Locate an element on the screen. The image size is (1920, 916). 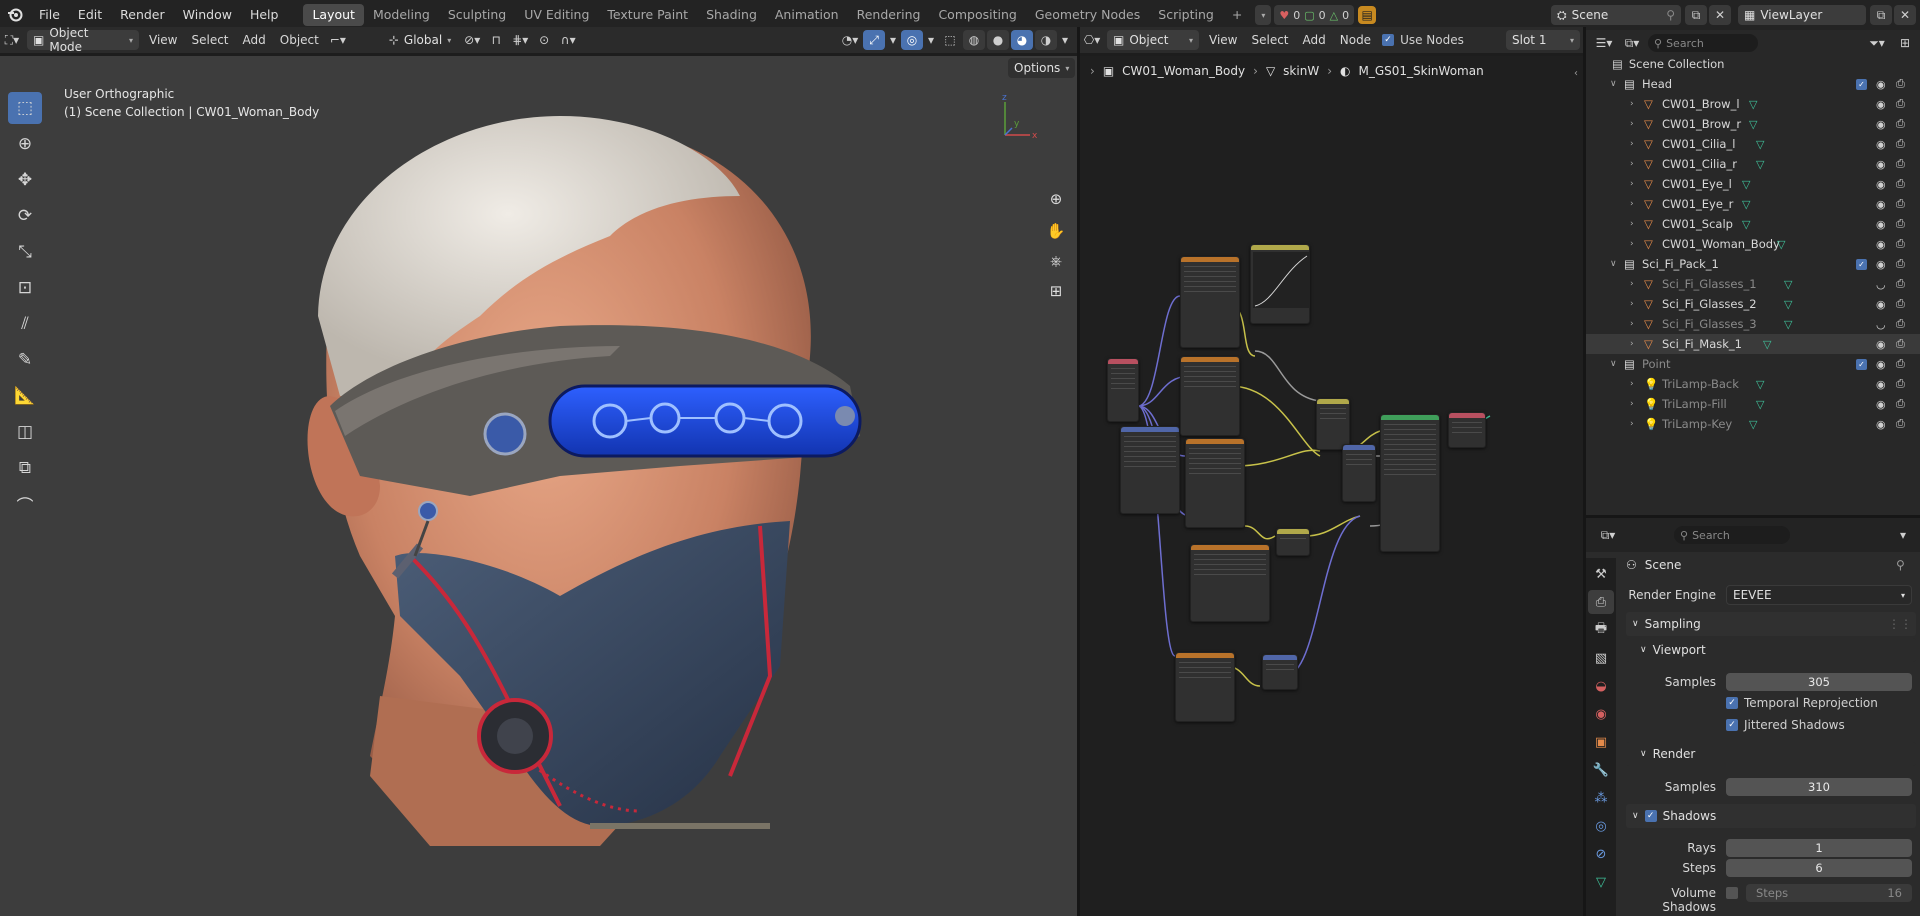
properties-search: ⚲ Search is located at coordinates (1732, 535).